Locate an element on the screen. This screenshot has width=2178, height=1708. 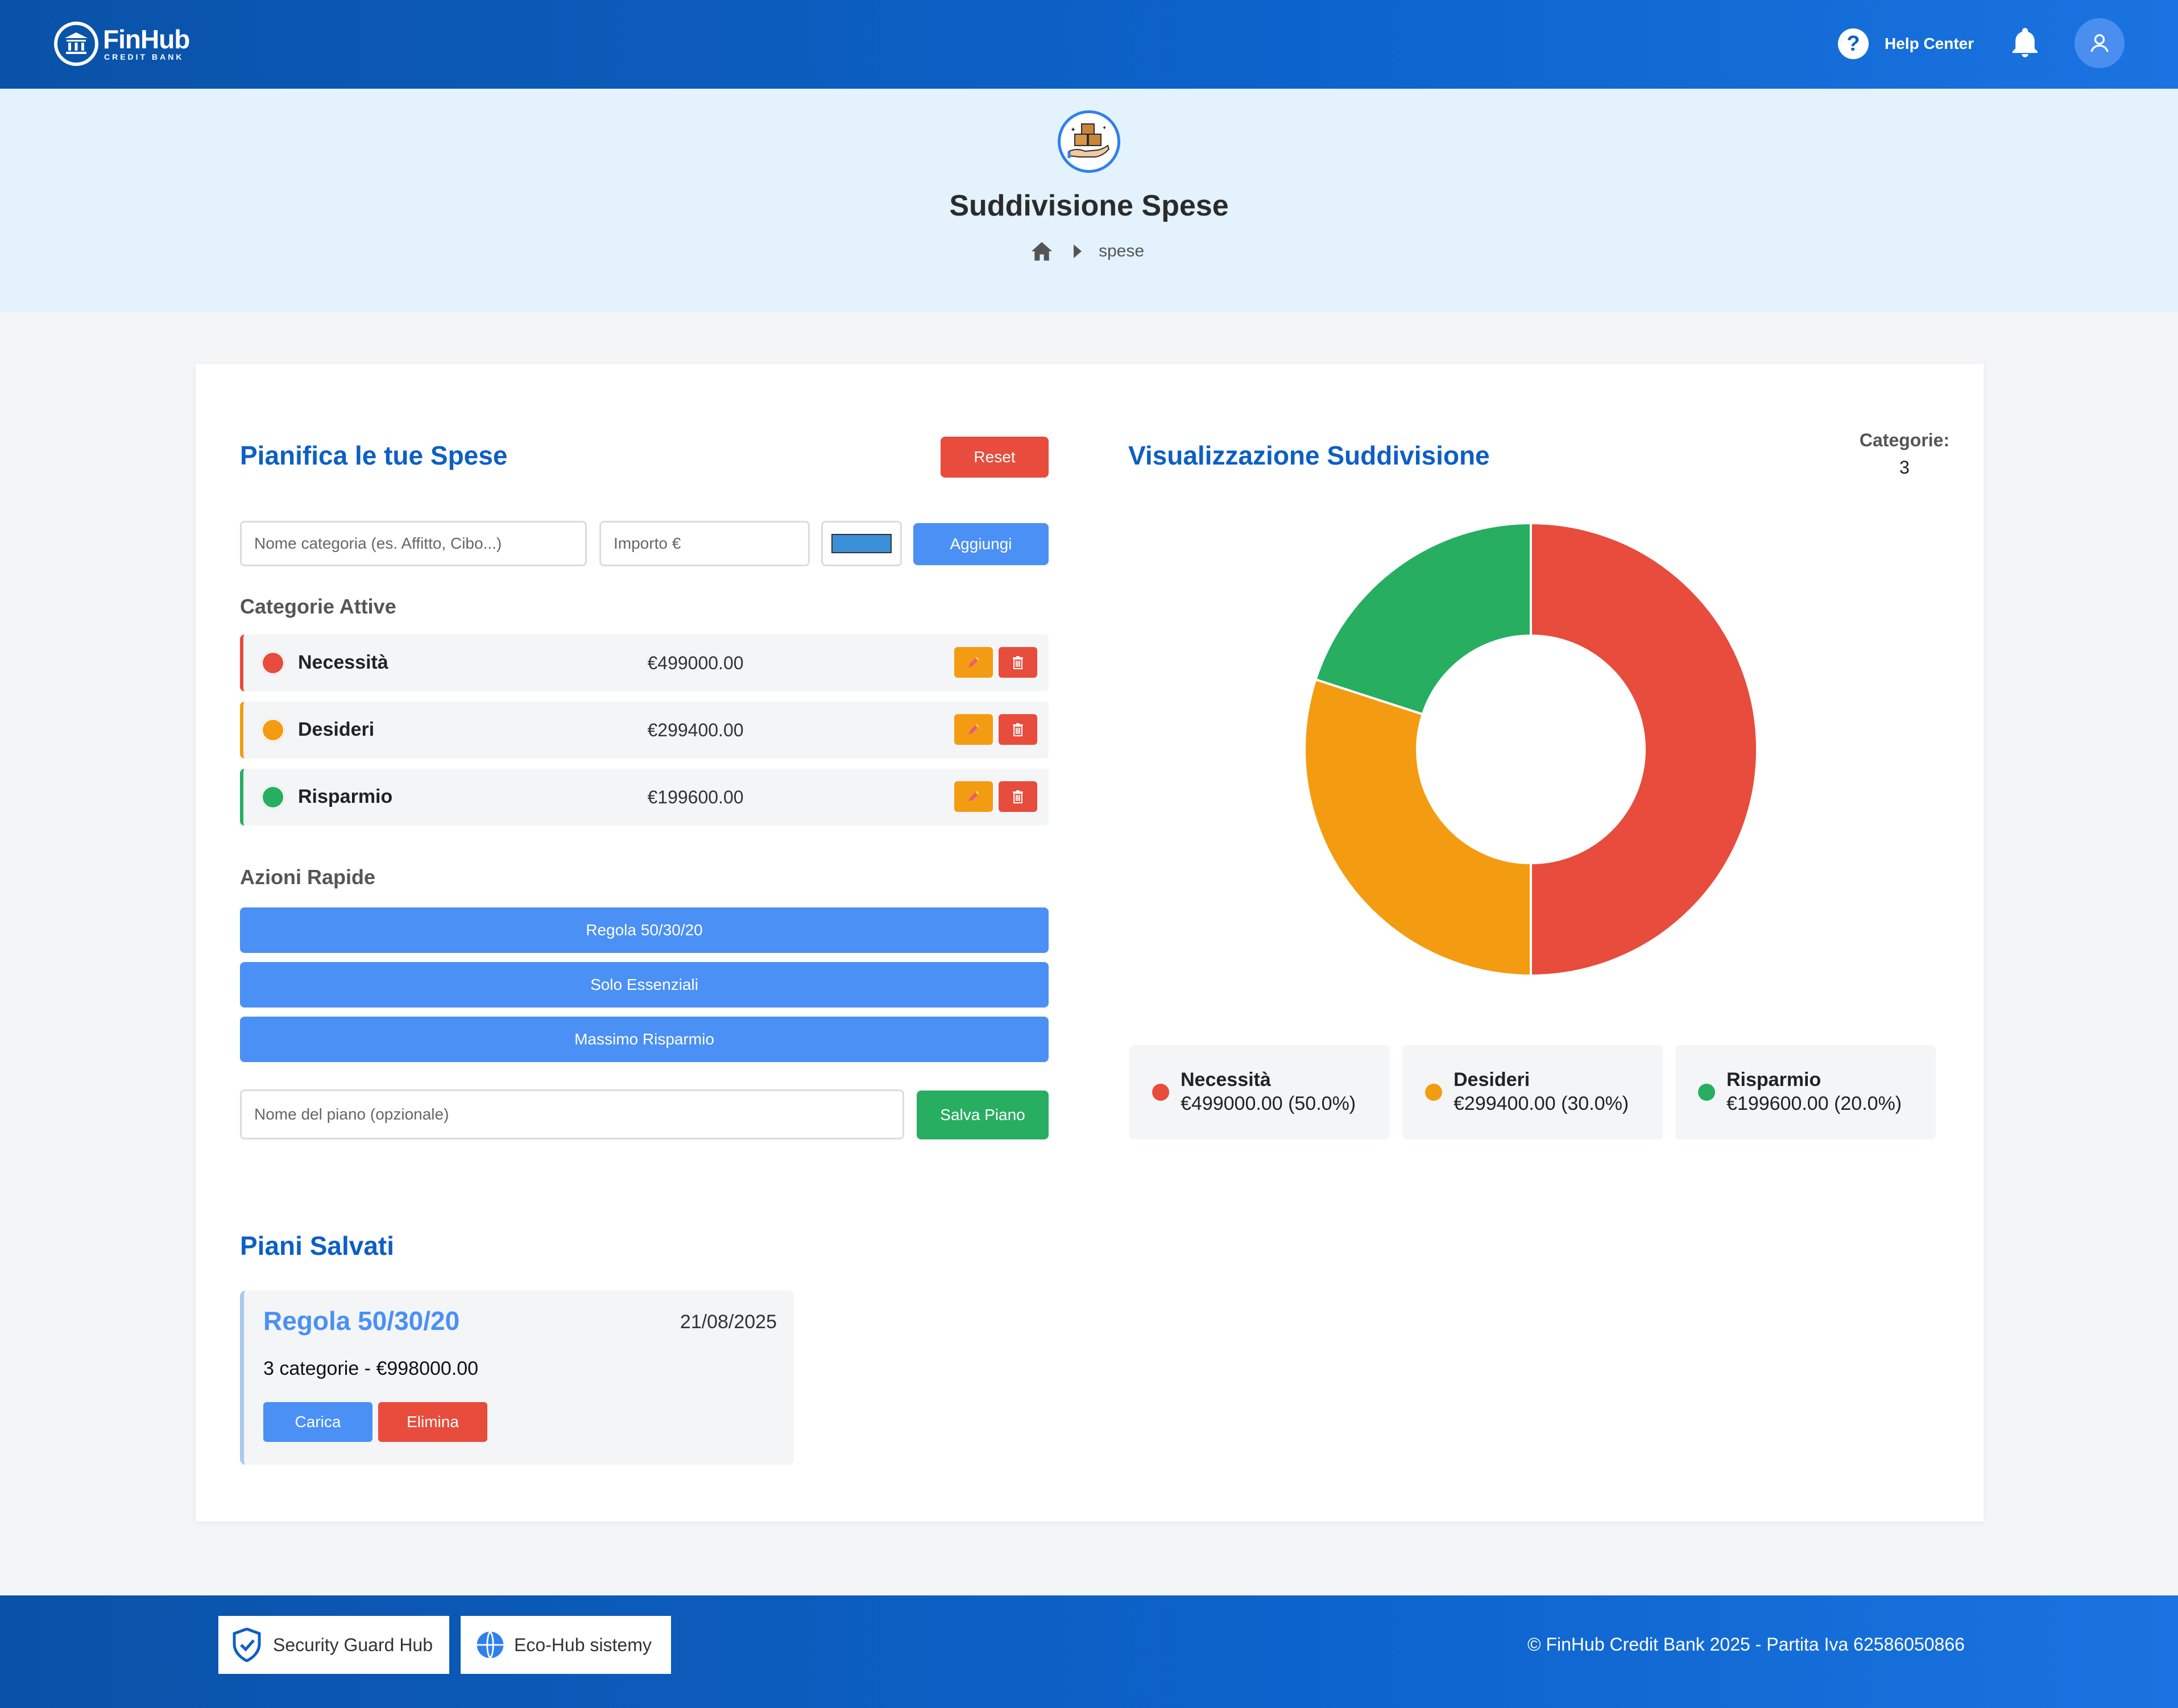
legend-item: Desideri €299400.00 (30.0%) is located at coordinates (1533, 1092).